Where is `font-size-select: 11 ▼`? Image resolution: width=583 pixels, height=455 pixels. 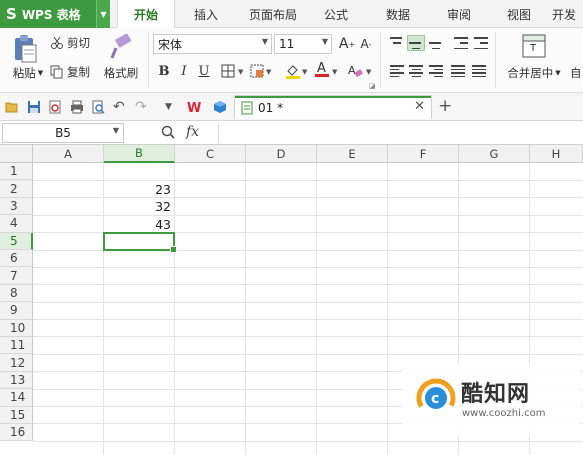 font-size-select: 11 ▼ is located at coordinates (303, 44).